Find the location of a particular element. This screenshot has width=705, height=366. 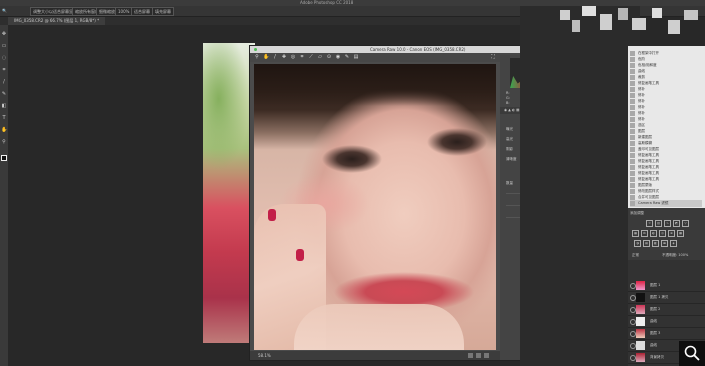

straighten-icon: ⟋ is located at coordinates (311, 57).